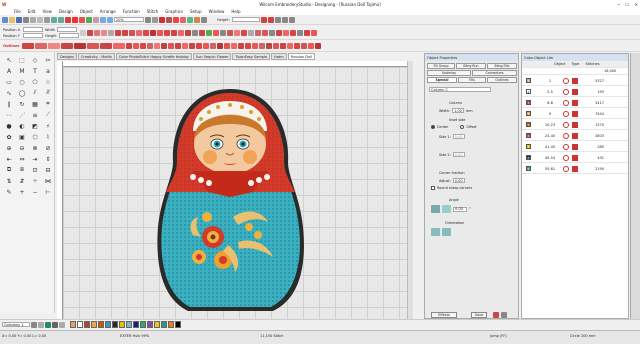 This screenshot has width=640, height=344. Describe the element at coordinates (22, 137) in the screenshot. I see `bitmap-icon: ▣` at that location.